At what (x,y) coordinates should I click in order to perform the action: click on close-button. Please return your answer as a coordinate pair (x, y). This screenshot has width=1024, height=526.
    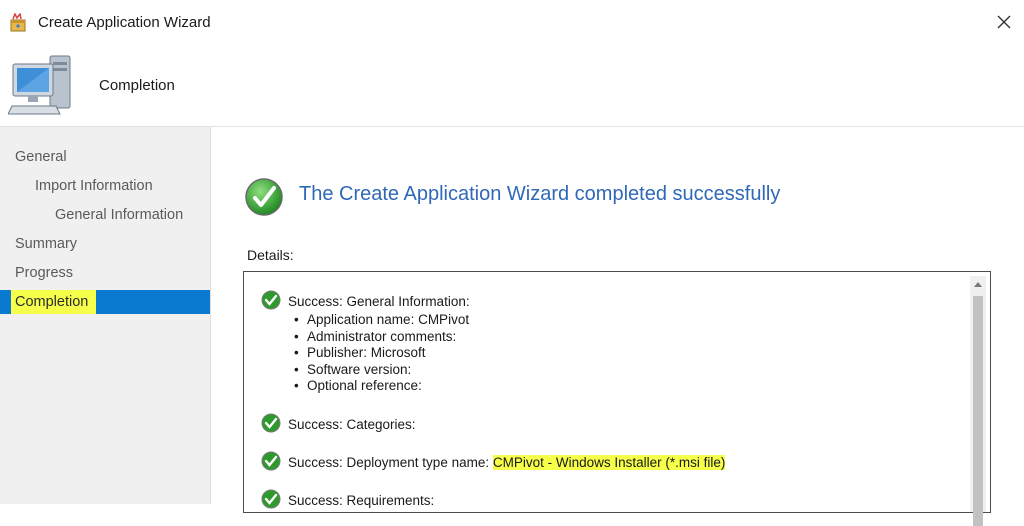
    Looking at the image, I should click on (1004, 22).